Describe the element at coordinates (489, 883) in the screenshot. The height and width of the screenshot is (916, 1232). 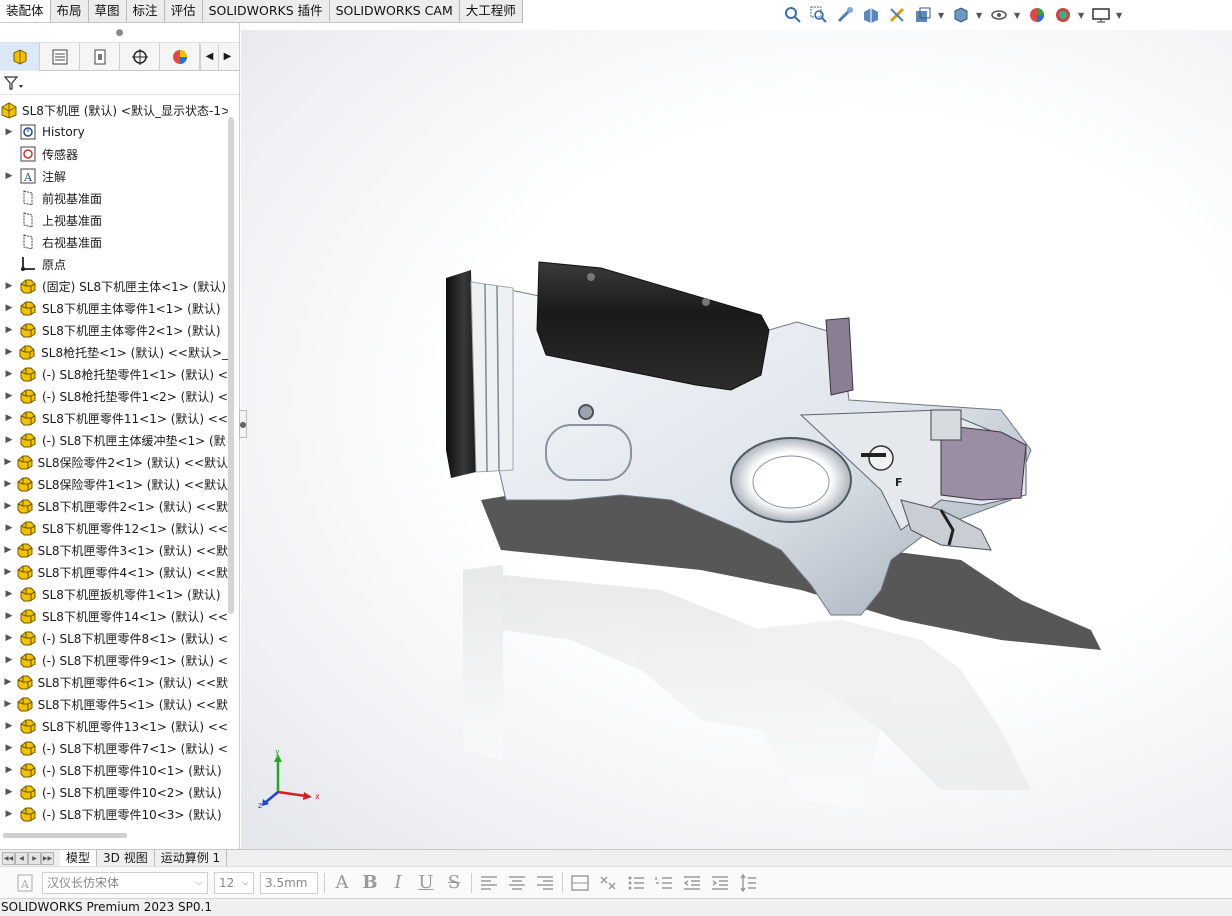
I see `align-left-icon` at that location.